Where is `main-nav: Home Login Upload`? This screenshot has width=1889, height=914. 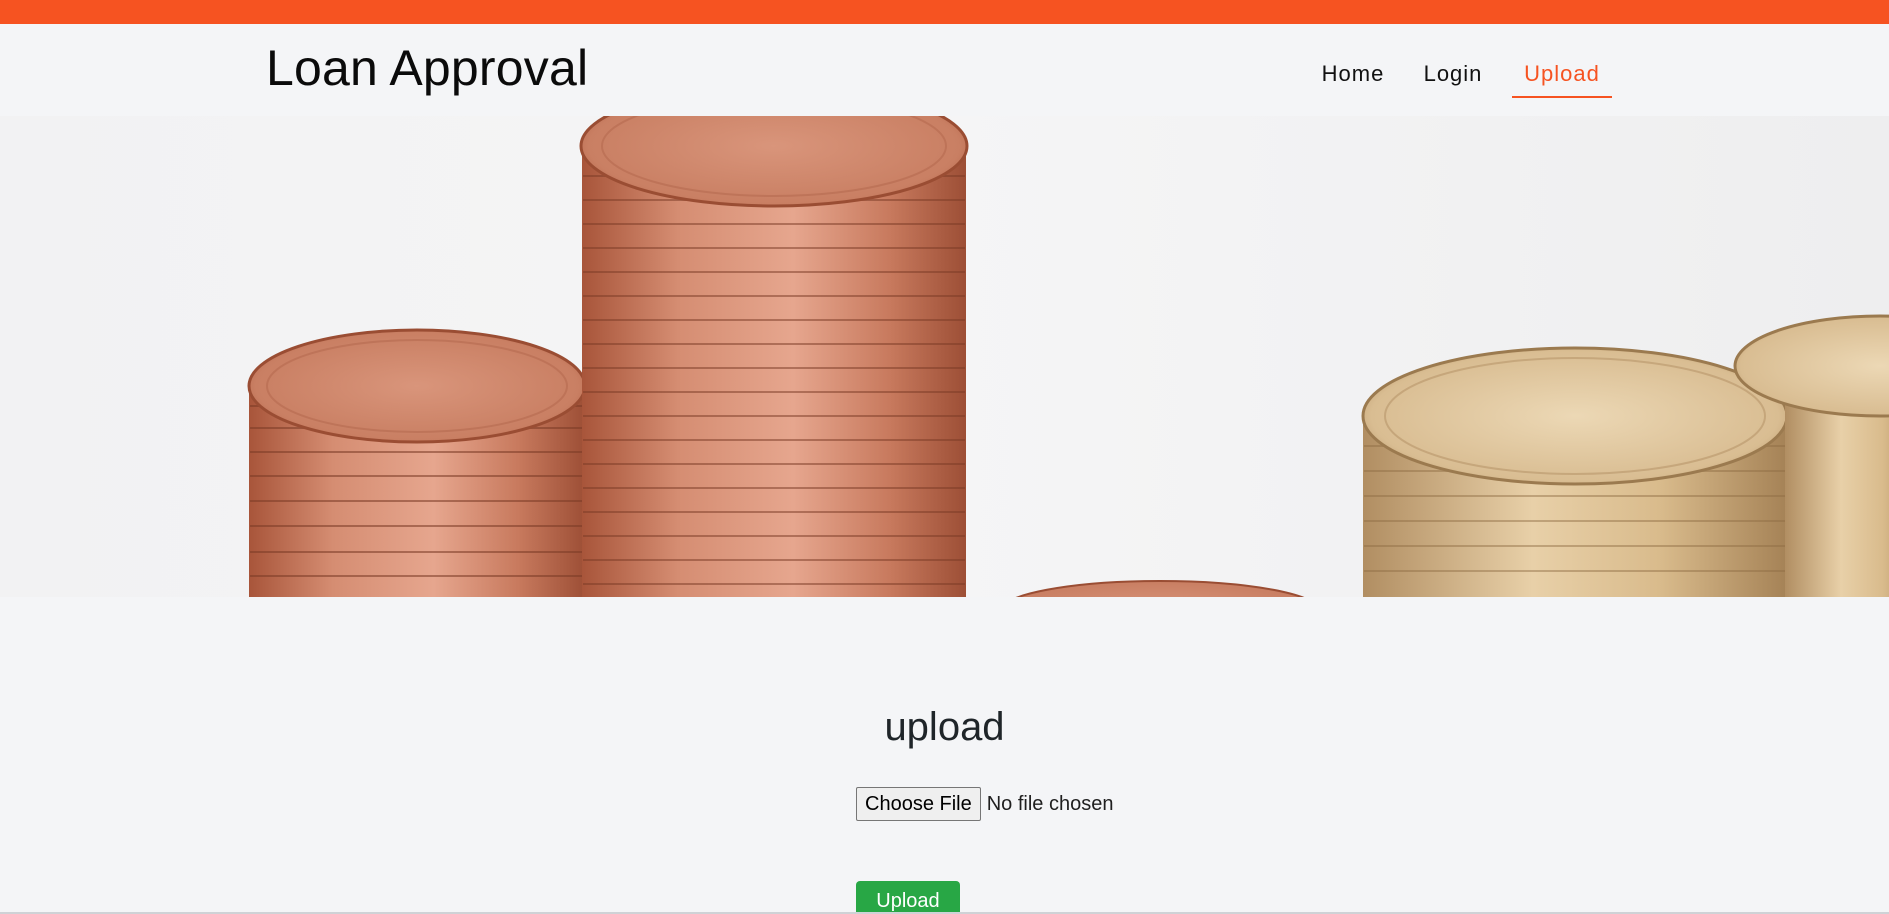
main-nav: Home Login Upload is located at coordinates (944, 70).